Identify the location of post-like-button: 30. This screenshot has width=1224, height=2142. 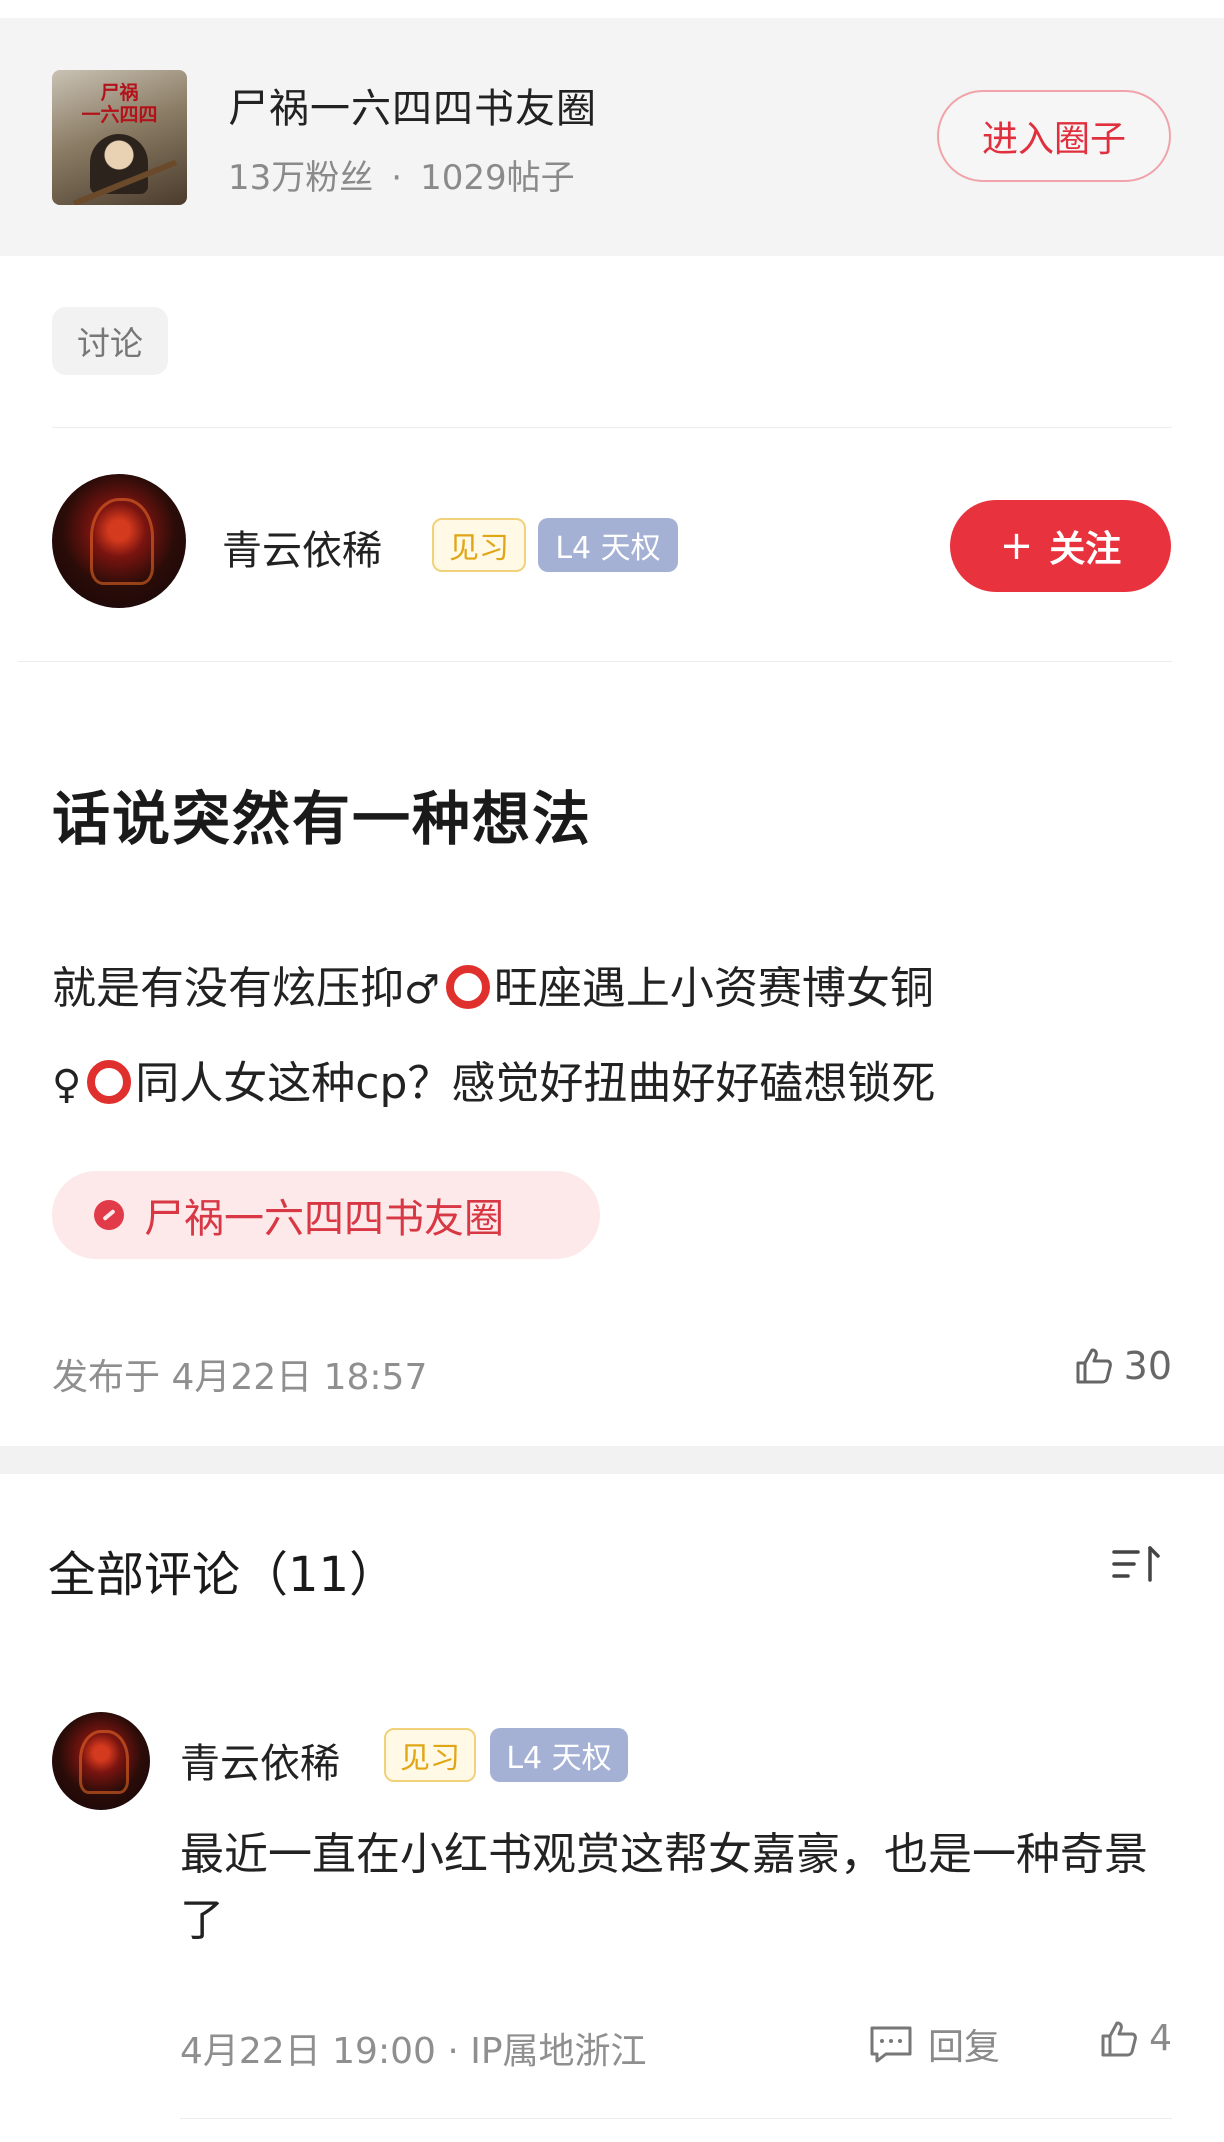
(1123, 1366).